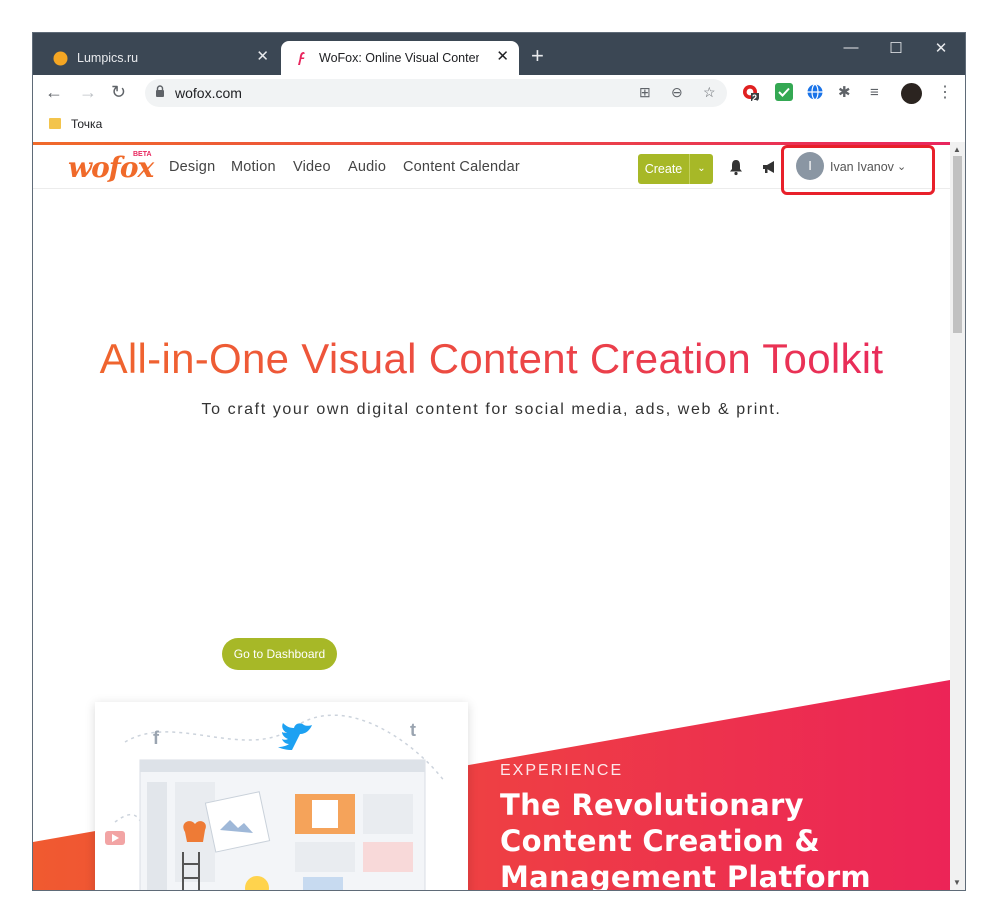 Image resolution: width=998 pixels, height=923 pixels. I want to click on create-dropdown-chevron-icon: ⌄, so click(701, 169).